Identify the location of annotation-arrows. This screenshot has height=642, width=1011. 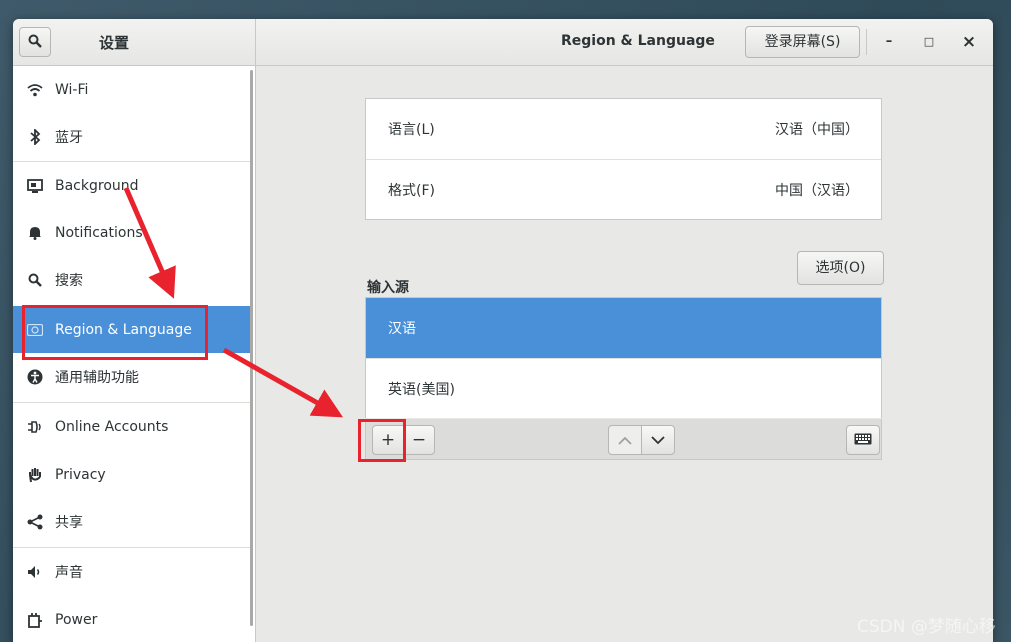
(233, 302).